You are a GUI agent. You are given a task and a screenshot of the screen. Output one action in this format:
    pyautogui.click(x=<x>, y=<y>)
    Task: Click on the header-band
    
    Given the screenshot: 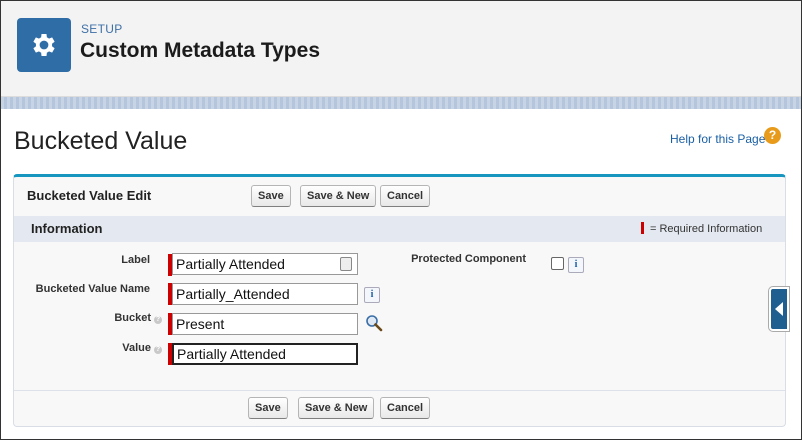 What is the action you would take?
    pyautogui.click(x=401, y=103)
    